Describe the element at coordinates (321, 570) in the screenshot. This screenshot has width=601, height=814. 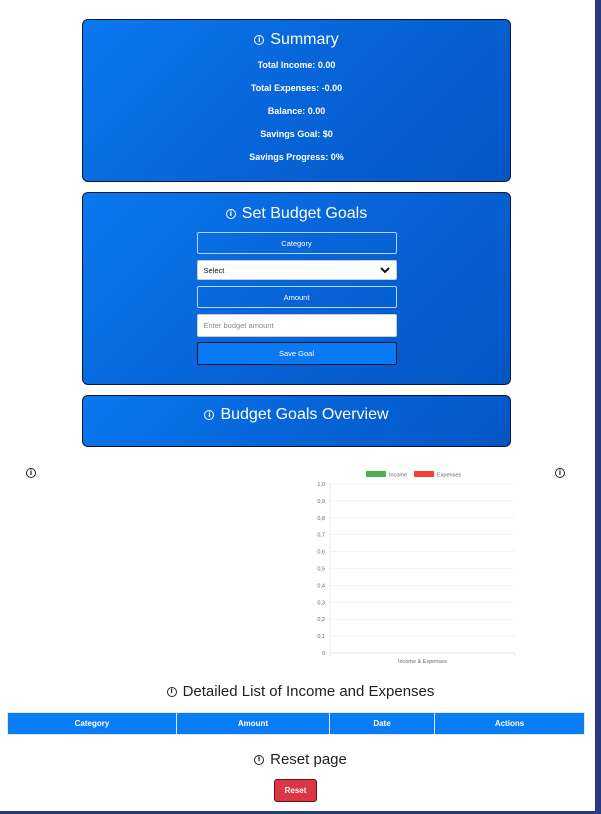
I see `y-tick-label: 0,5` at that location.